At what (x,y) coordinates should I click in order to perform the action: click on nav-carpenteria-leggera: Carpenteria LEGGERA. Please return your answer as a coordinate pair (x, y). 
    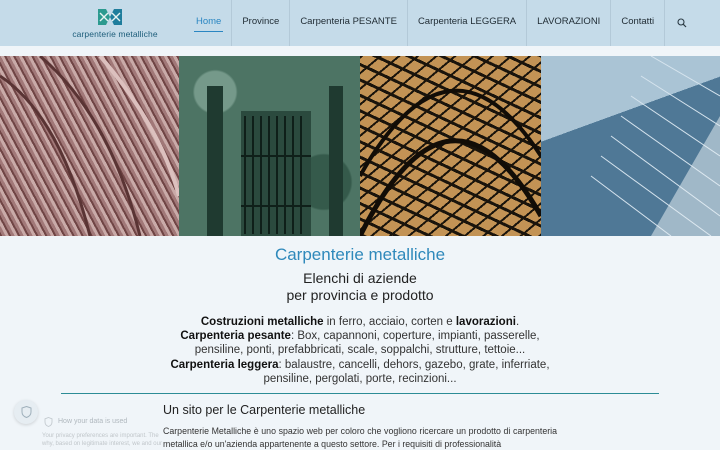
    Looking at the image, I should click on (466, 23).